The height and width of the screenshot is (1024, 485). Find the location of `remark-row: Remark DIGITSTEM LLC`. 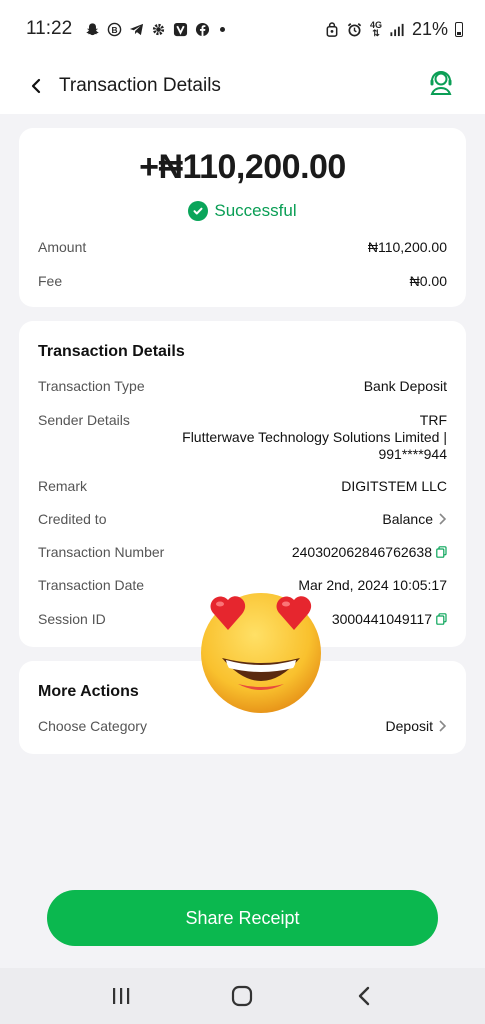

remark-row: Remark DIGITSTEM LLC is located at coordinates (242, 486).